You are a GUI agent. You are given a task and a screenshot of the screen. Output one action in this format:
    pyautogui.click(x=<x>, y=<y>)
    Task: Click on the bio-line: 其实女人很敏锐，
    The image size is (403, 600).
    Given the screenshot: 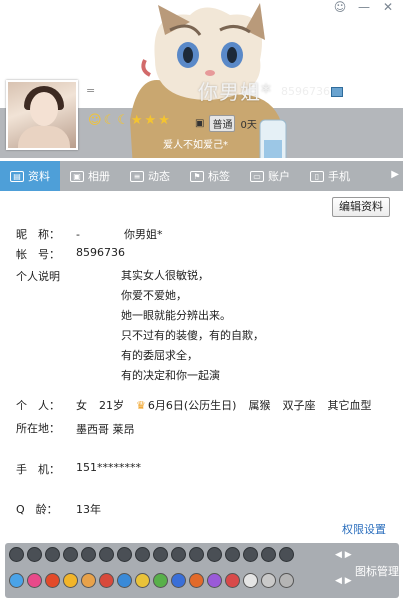 What is the action you would take?
    pyautogui.click(x=165, y=275)
    